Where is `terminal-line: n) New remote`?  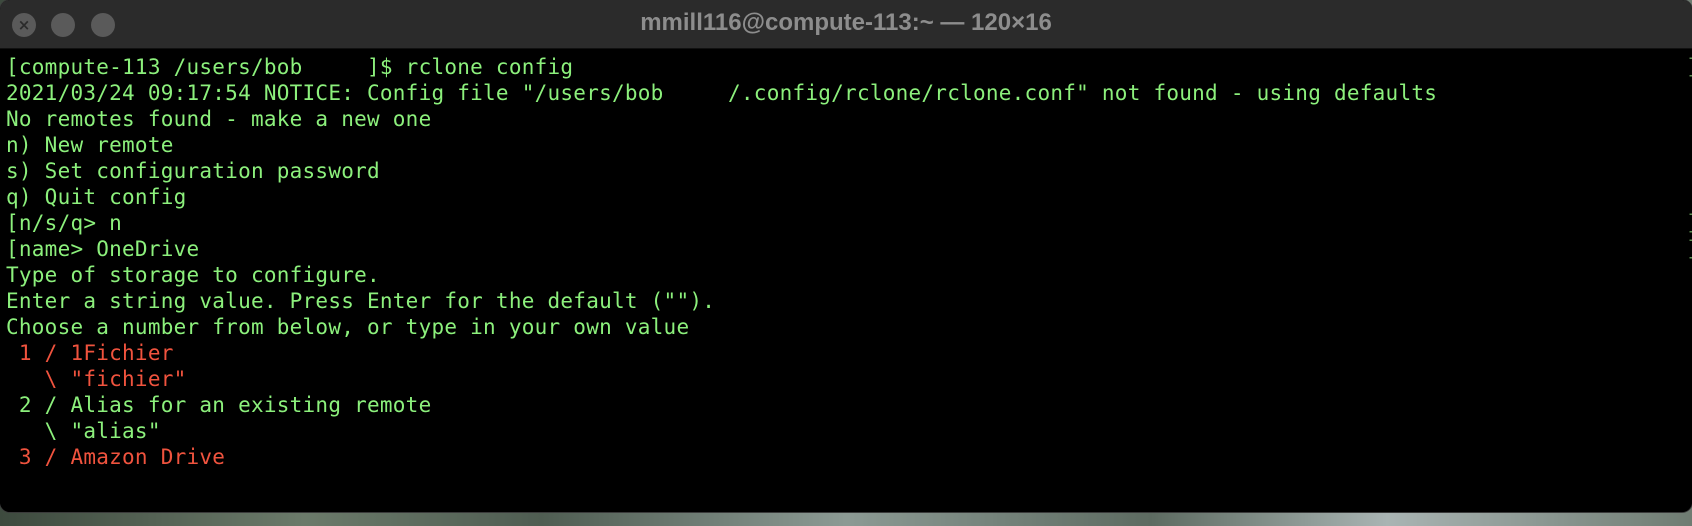 terminal-line: n) New remote is located at coordinates (90, 145).